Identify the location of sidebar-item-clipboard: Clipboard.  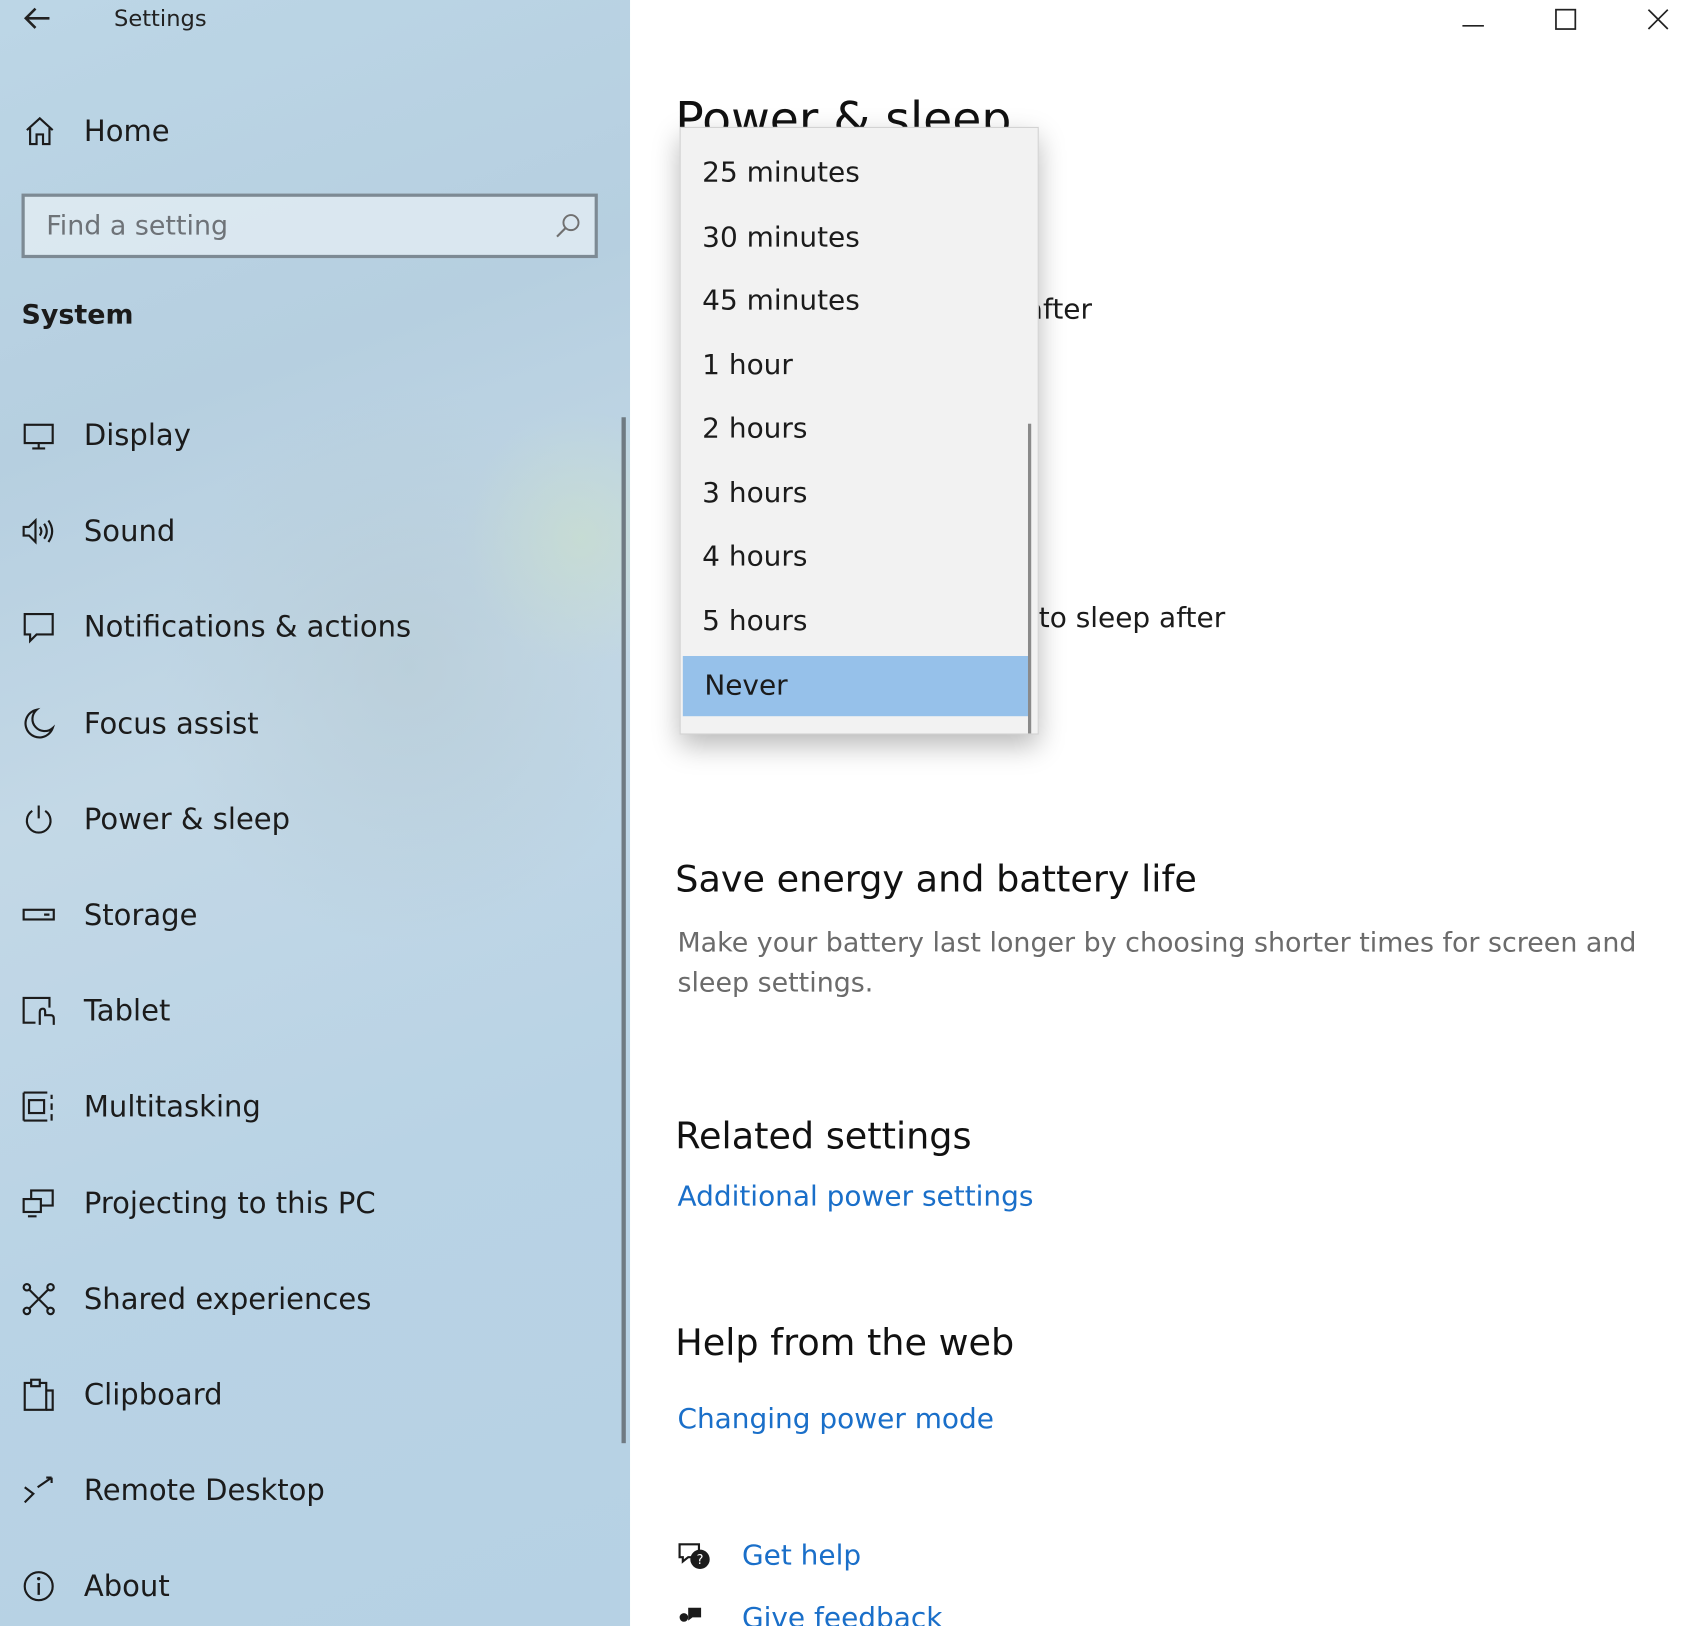
(121, 1395).